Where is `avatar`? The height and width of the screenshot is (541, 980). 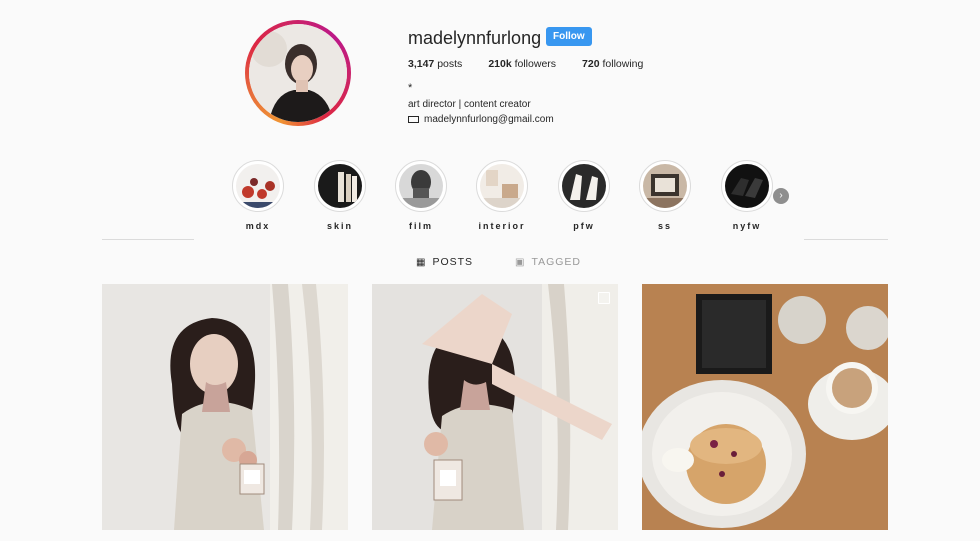 avatar is located at coordinates (298, 73).